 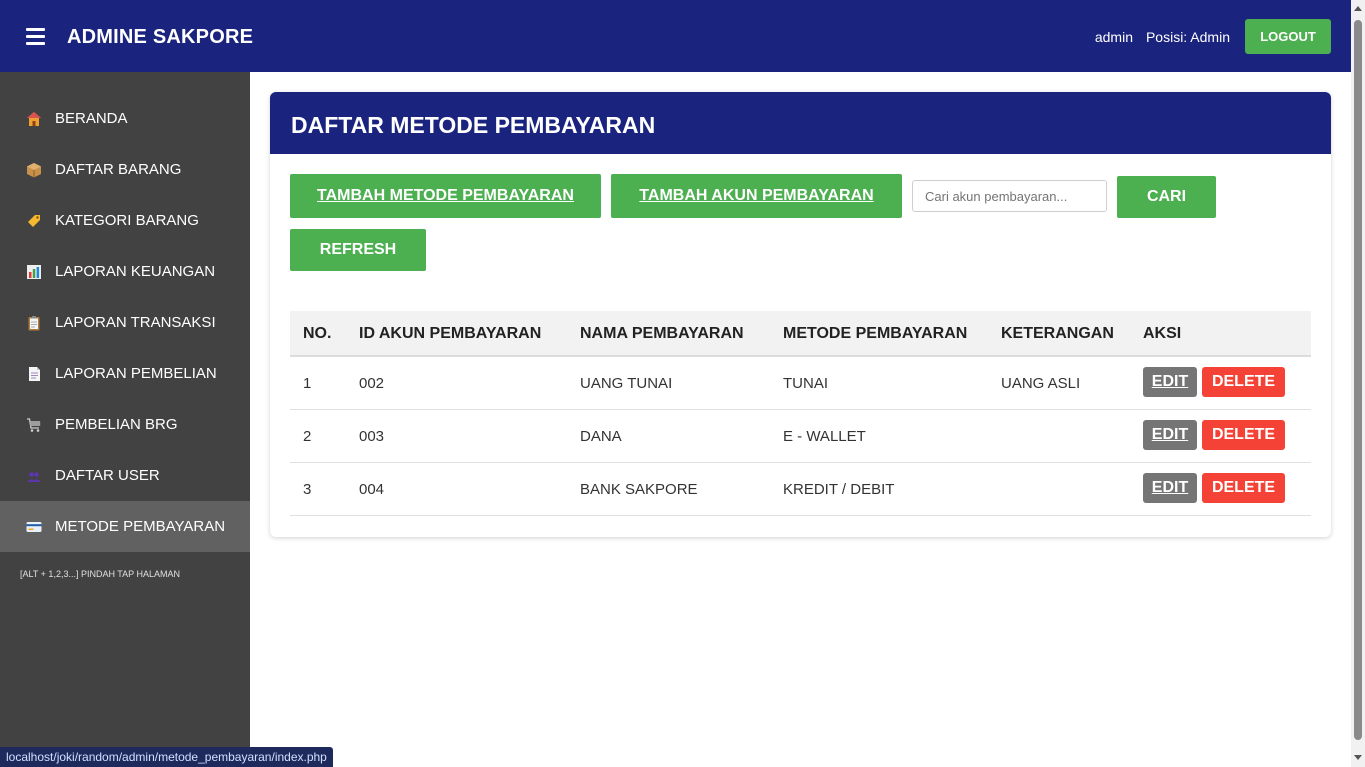 I want to click on sidebar-item-laporan-pembelian: LAPORAN PEMBELIAN, so click(x=125, y=373).